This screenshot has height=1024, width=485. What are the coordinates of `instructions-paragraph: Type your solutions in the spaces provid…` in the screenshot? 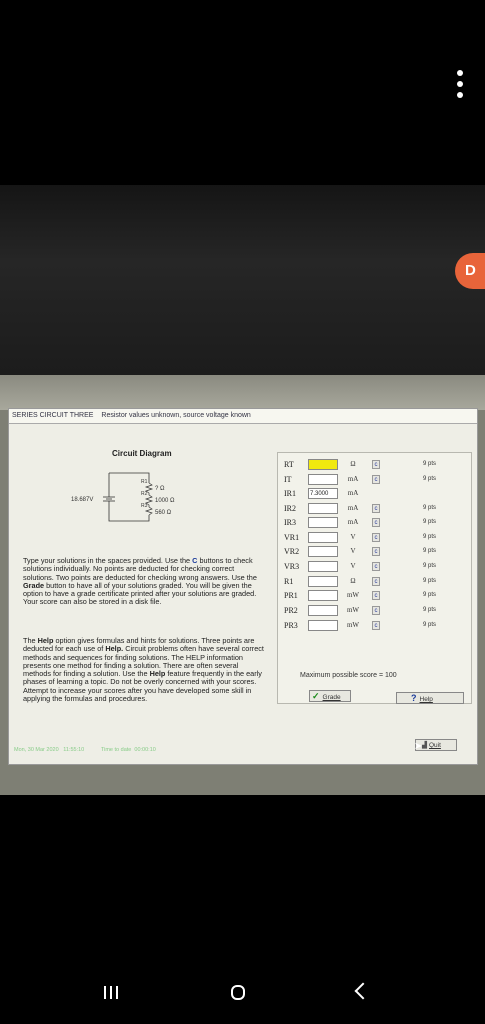 It's located at (144, 581).